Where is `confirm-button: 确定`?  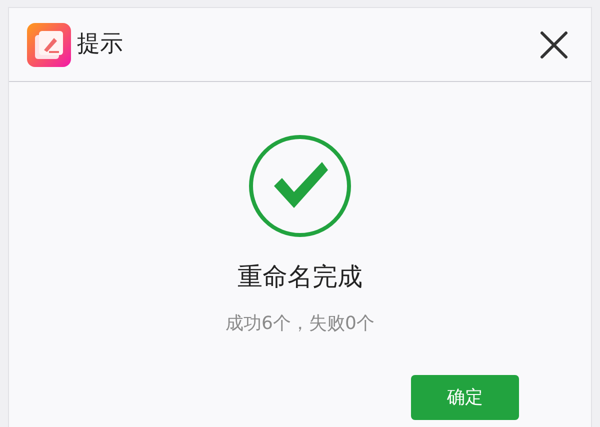
confirm-button: 确定 is located at coordinates (465, 397).